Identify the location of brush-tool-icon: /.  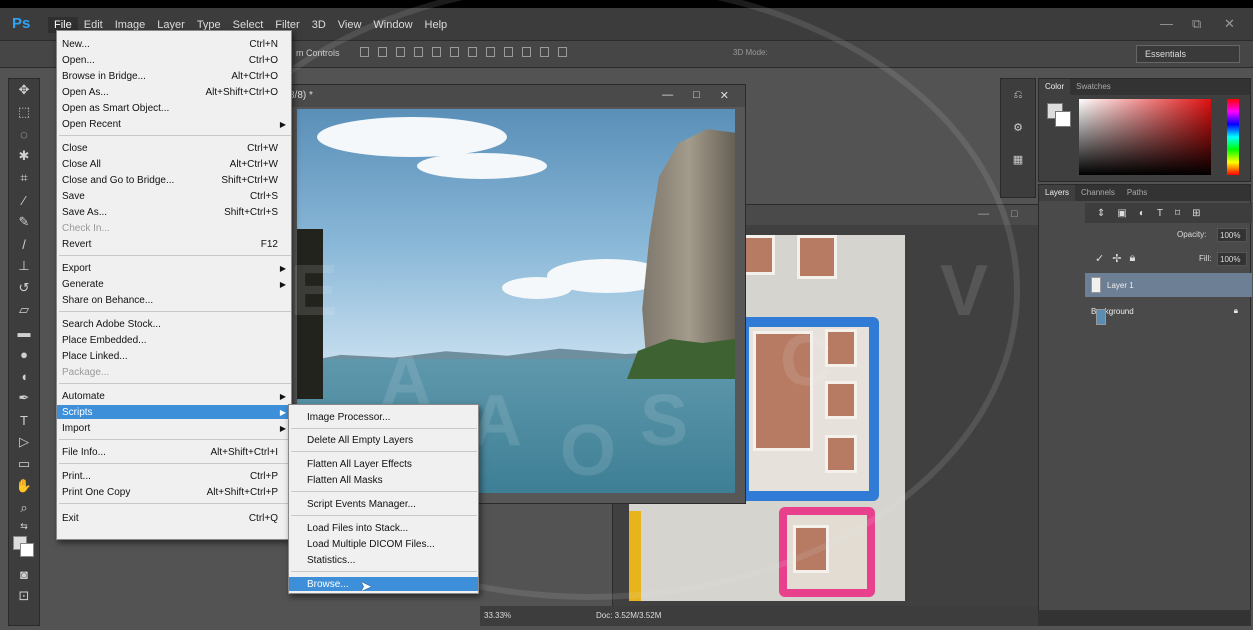
(24, 244).